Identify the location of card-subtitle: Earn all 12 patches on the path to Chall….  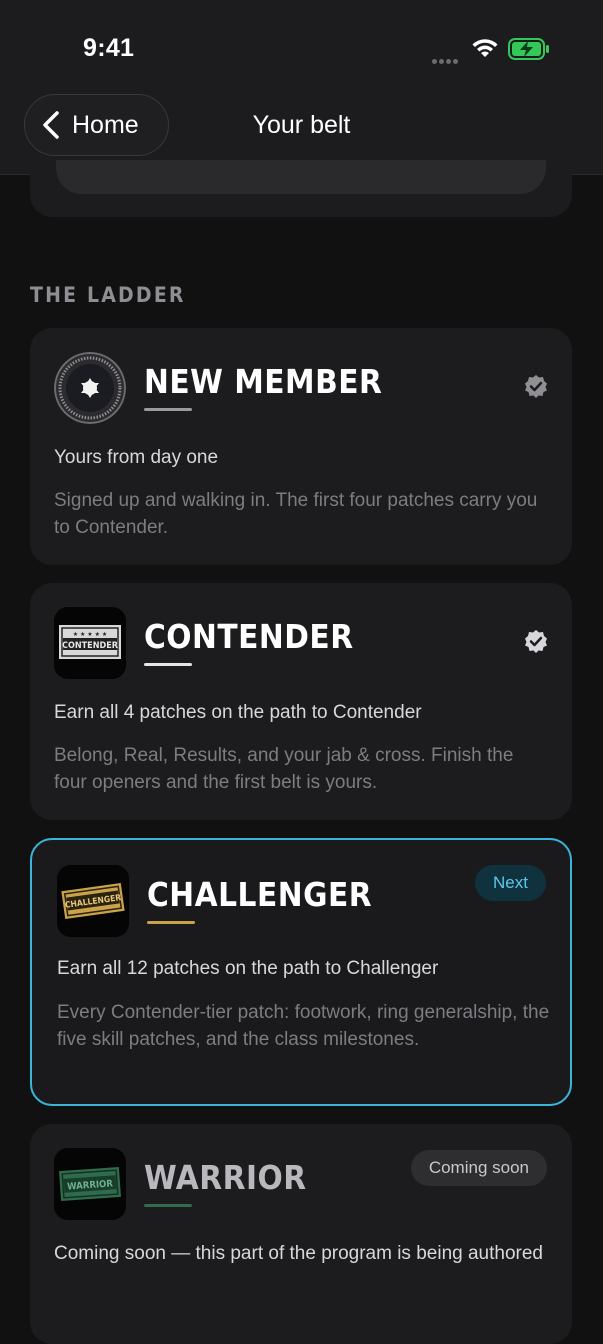
(248, 968).